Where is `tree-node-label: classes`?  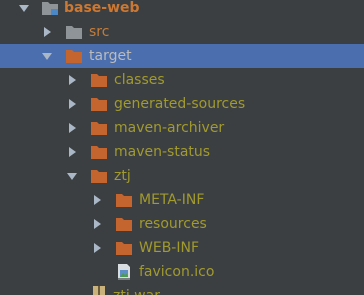
tree-node-label: classes is located at coordinates (139, 80).